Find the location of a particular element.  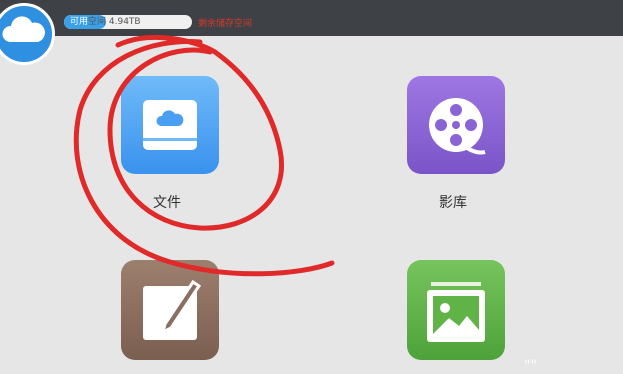

cloud-icon is located at coordinates (23, 29).